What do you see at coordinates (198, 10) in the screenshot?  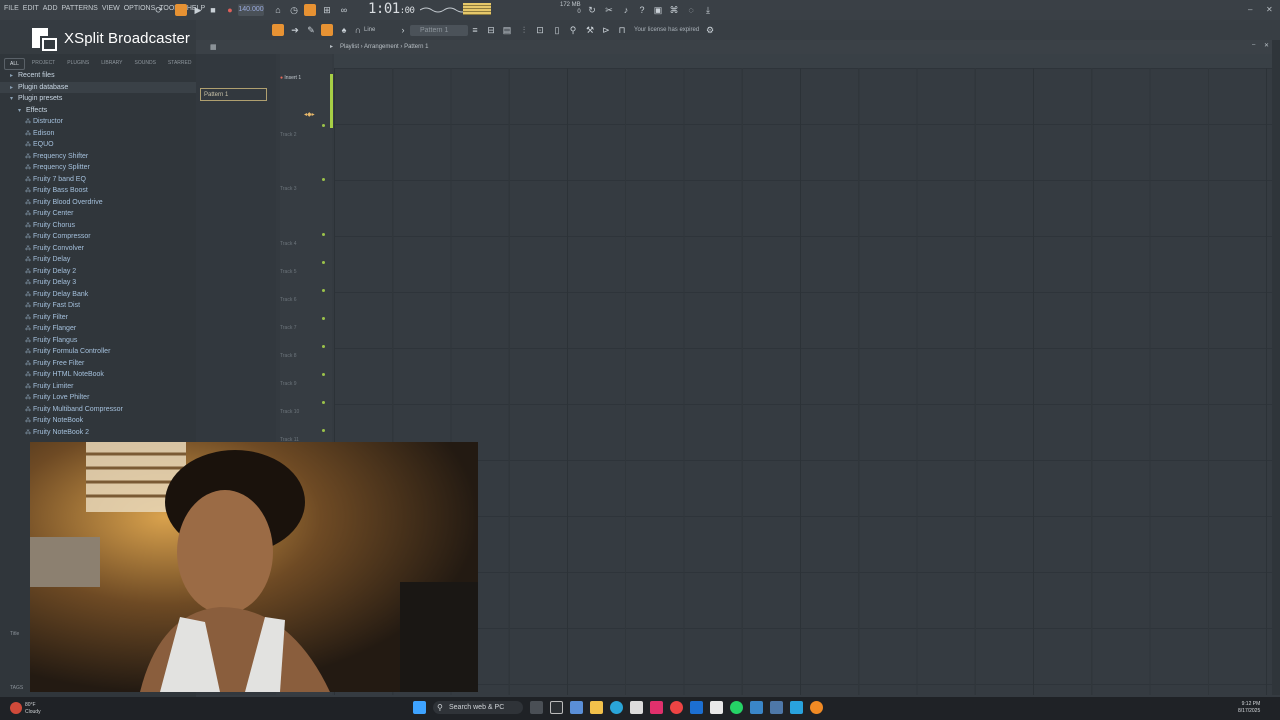 I see `play-icon: ▶` at bounding box center [198, 10].